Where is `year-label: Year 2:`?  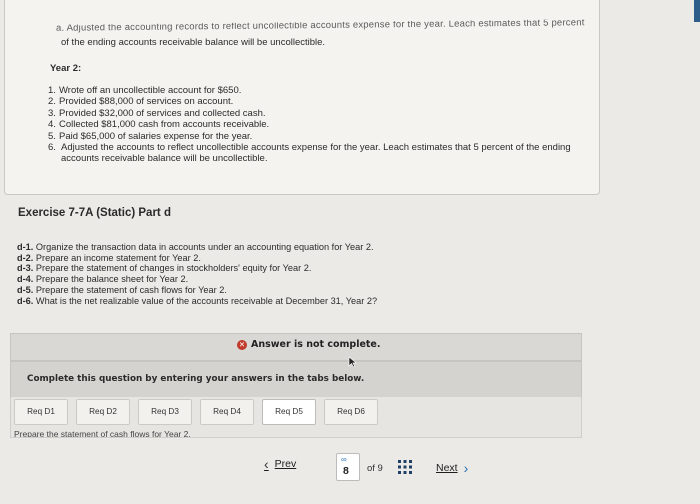 year-label: Year 2: is located at coordinates (66, 68).